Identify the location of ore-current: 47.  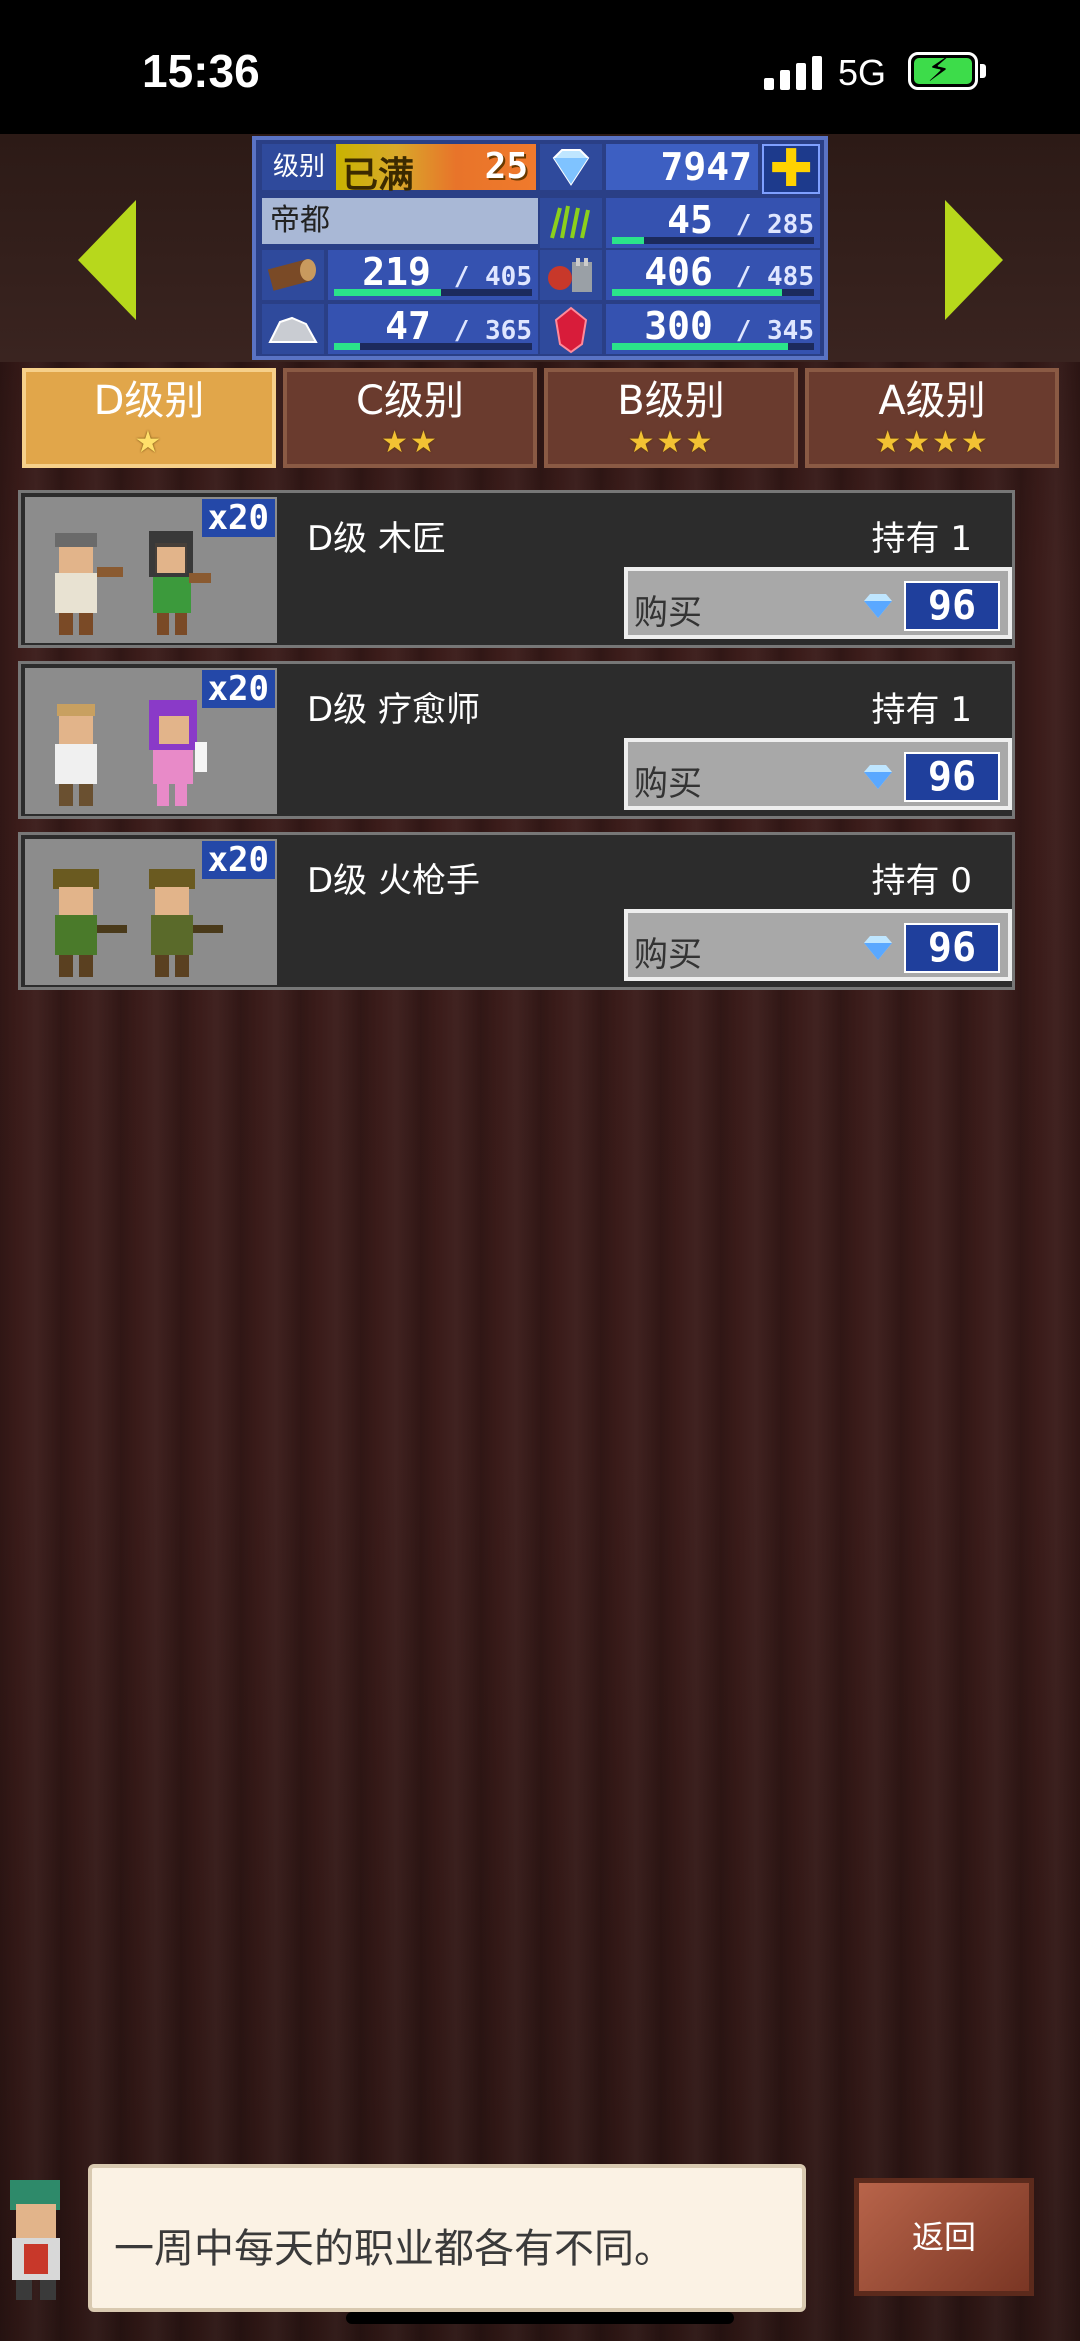
(408, 326).